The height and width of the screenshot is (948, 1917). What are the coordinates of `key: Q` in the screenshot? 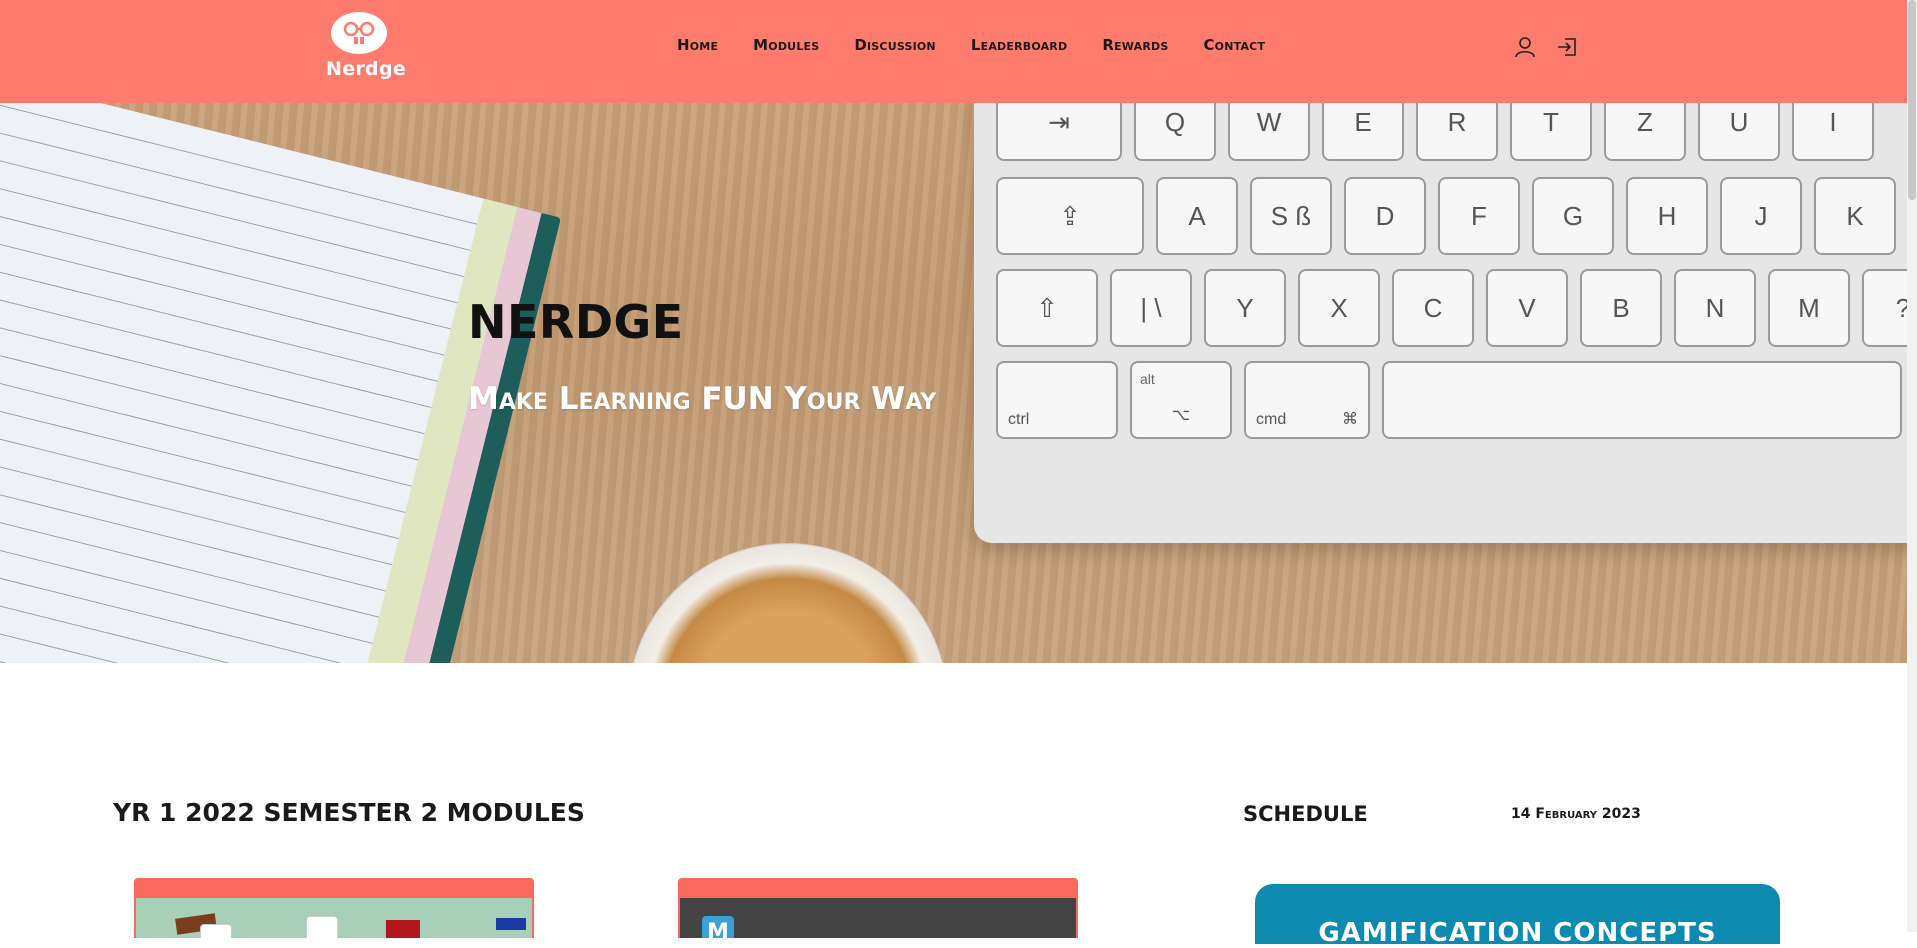 It's located at (1175, 132).